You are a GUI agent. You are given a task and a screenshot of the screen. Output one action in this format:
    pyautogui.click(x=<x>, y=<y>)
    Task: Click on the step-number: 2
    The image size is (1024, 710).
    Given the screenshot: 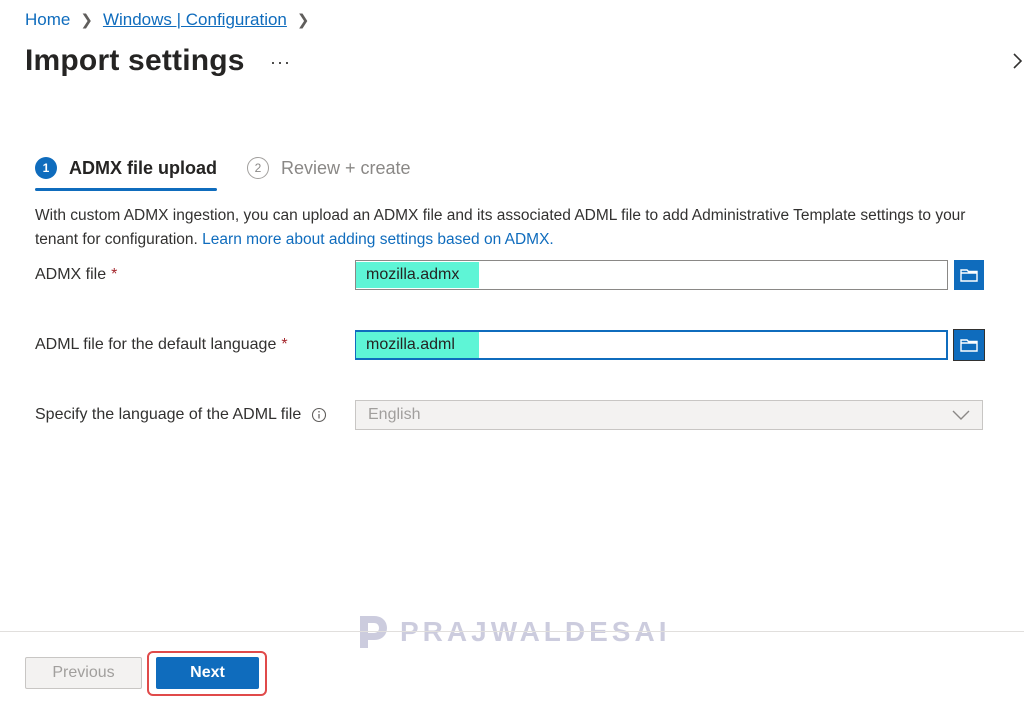 What is the action you would take?
    pyautogui.click(x=258, y=168)
    